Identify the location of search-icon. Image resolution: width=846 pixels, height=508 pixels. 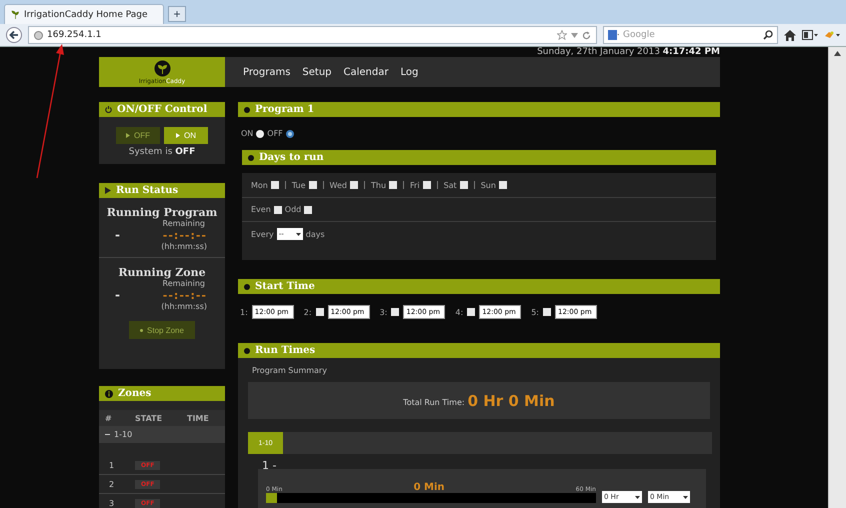
(768, 35).